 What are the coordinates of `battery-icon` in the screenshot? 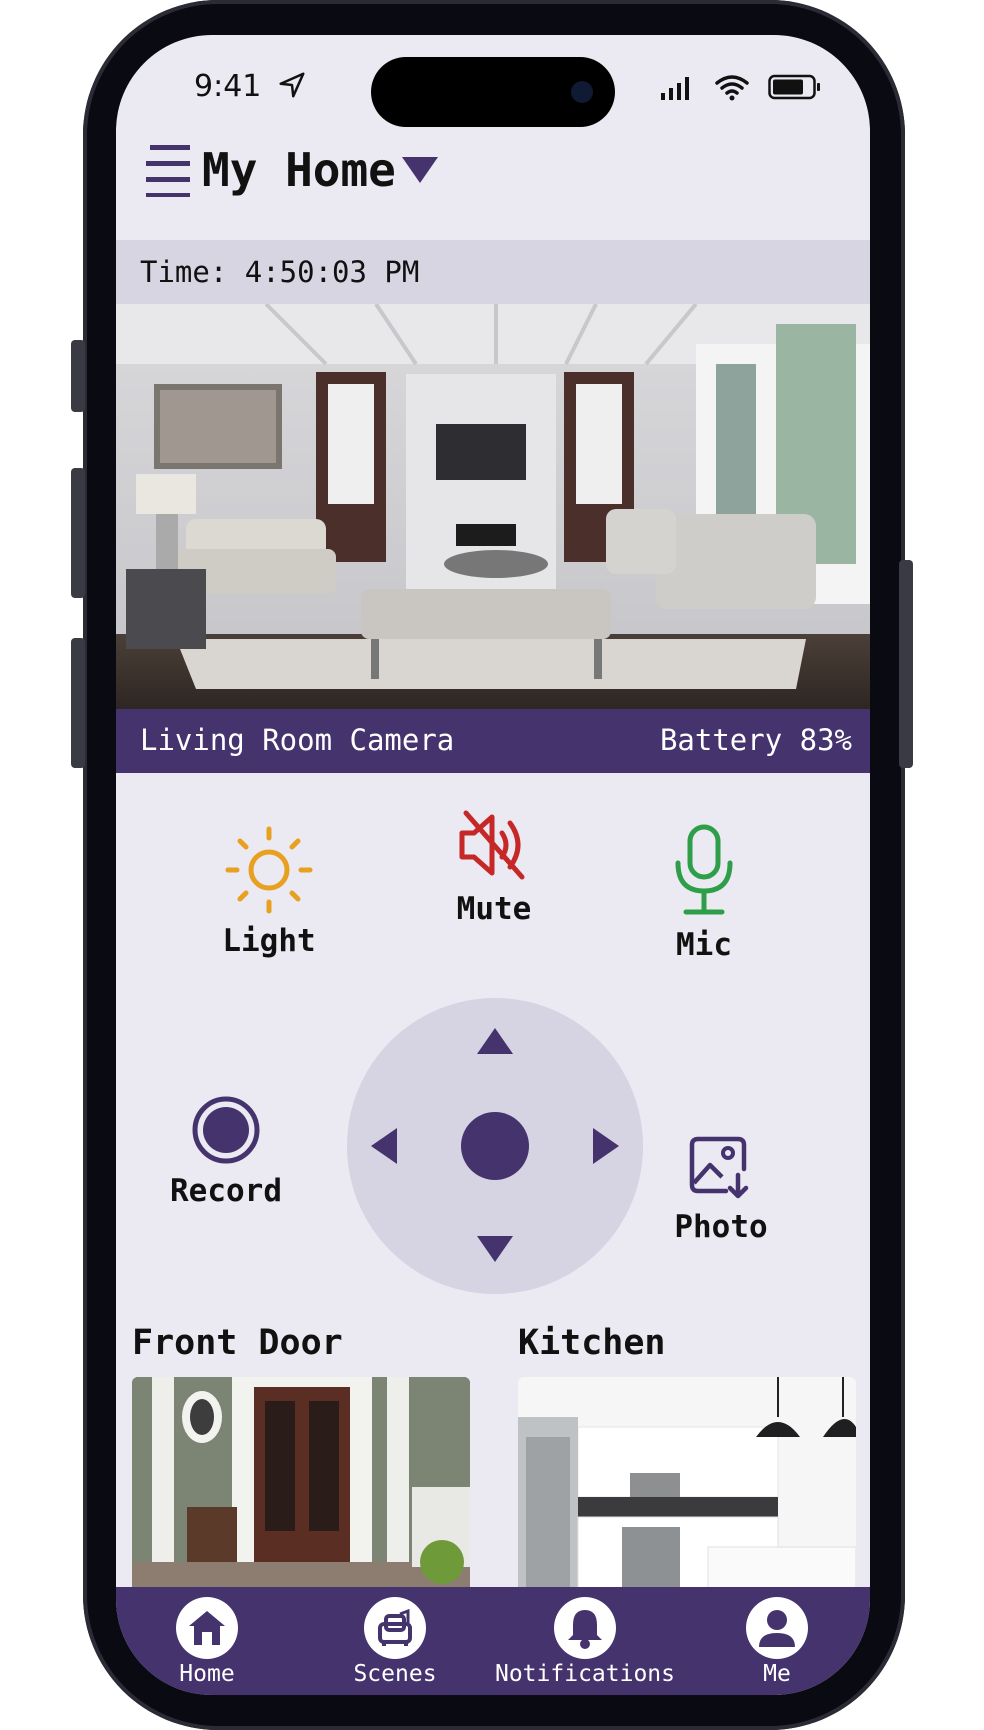 It's located at (794, 87).